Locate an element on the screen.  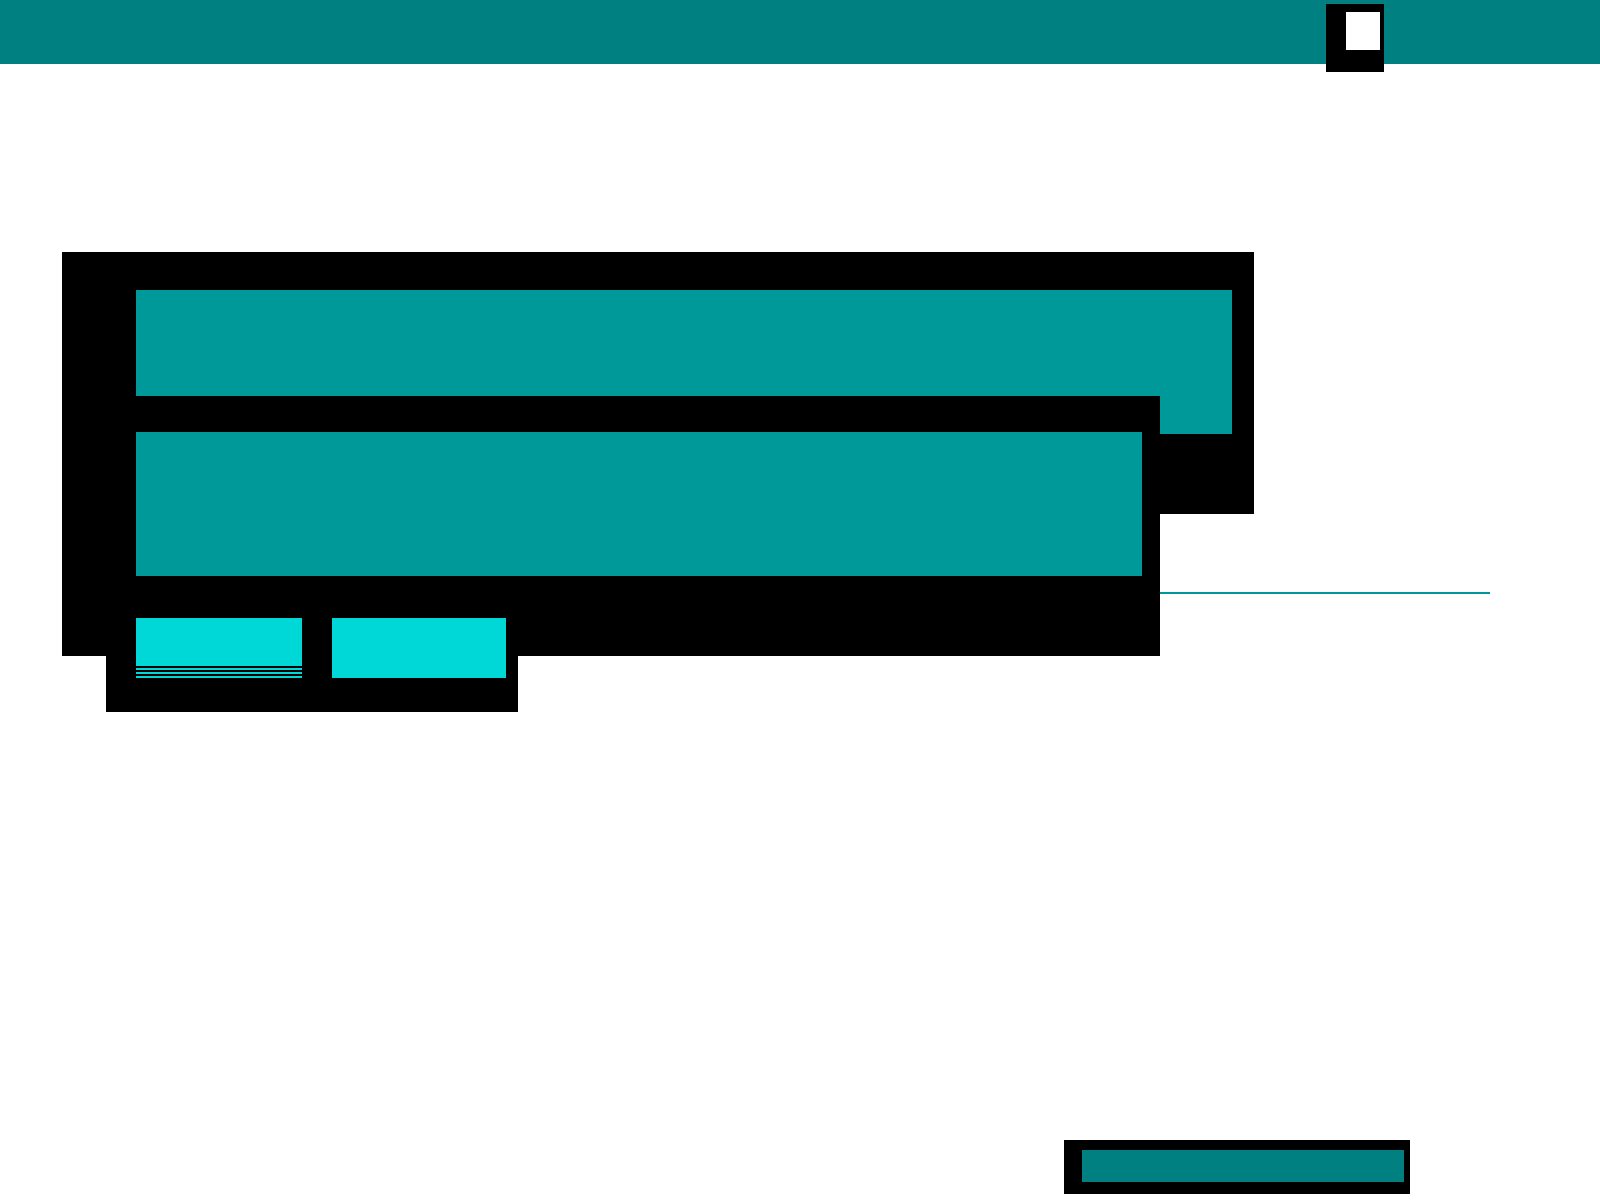
input-field is located at coordinates (639, 504).